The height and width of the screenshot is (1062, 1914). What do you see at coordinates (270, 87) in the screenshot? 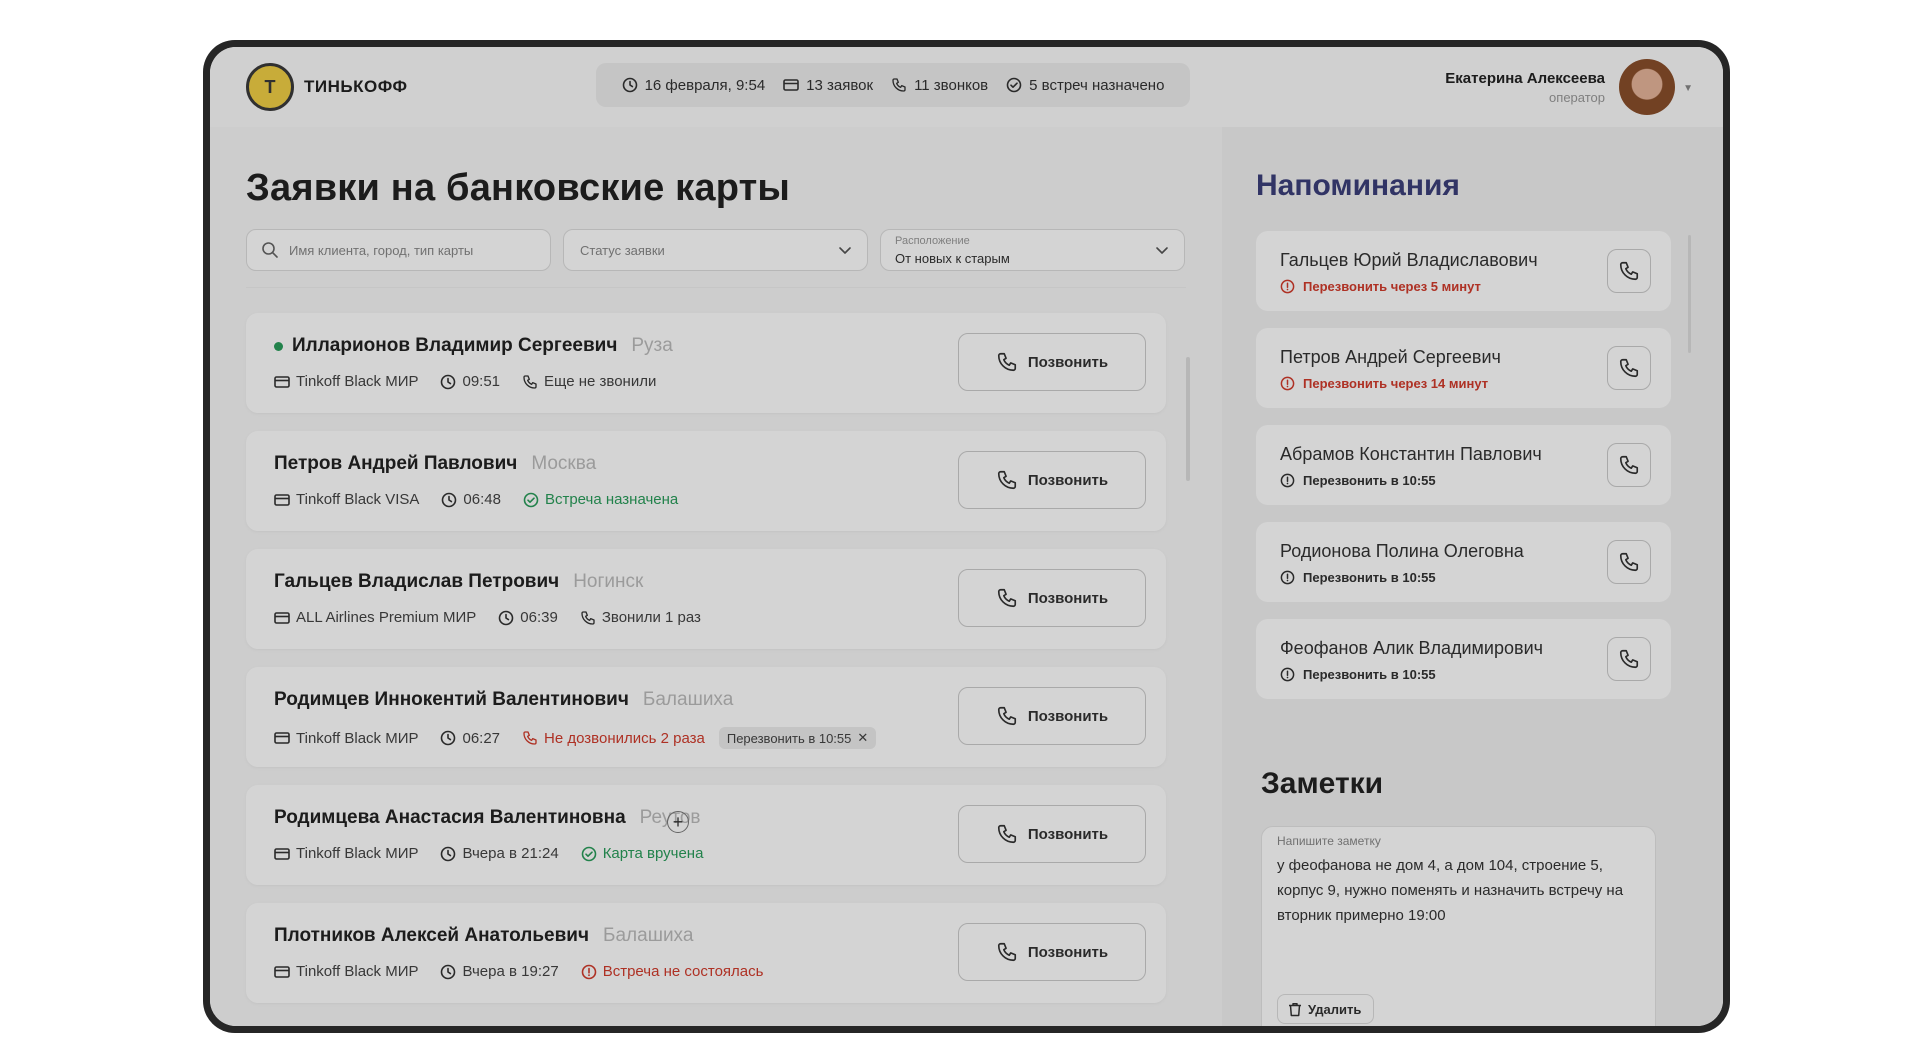
I see `logo-emblem-icon: T` at bounding box center [270, 87].